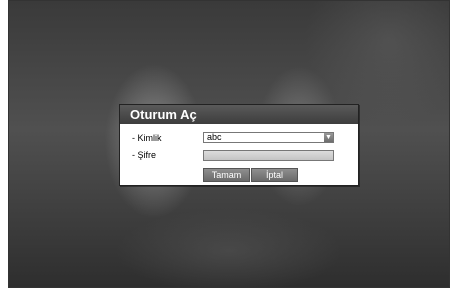 The height and width of the screenshot is (296, 457). What do you see at coordinates (239, 114) in the screenshot?
I see `dialog-title: Oturum Aç` at bounding box center [239, 114].